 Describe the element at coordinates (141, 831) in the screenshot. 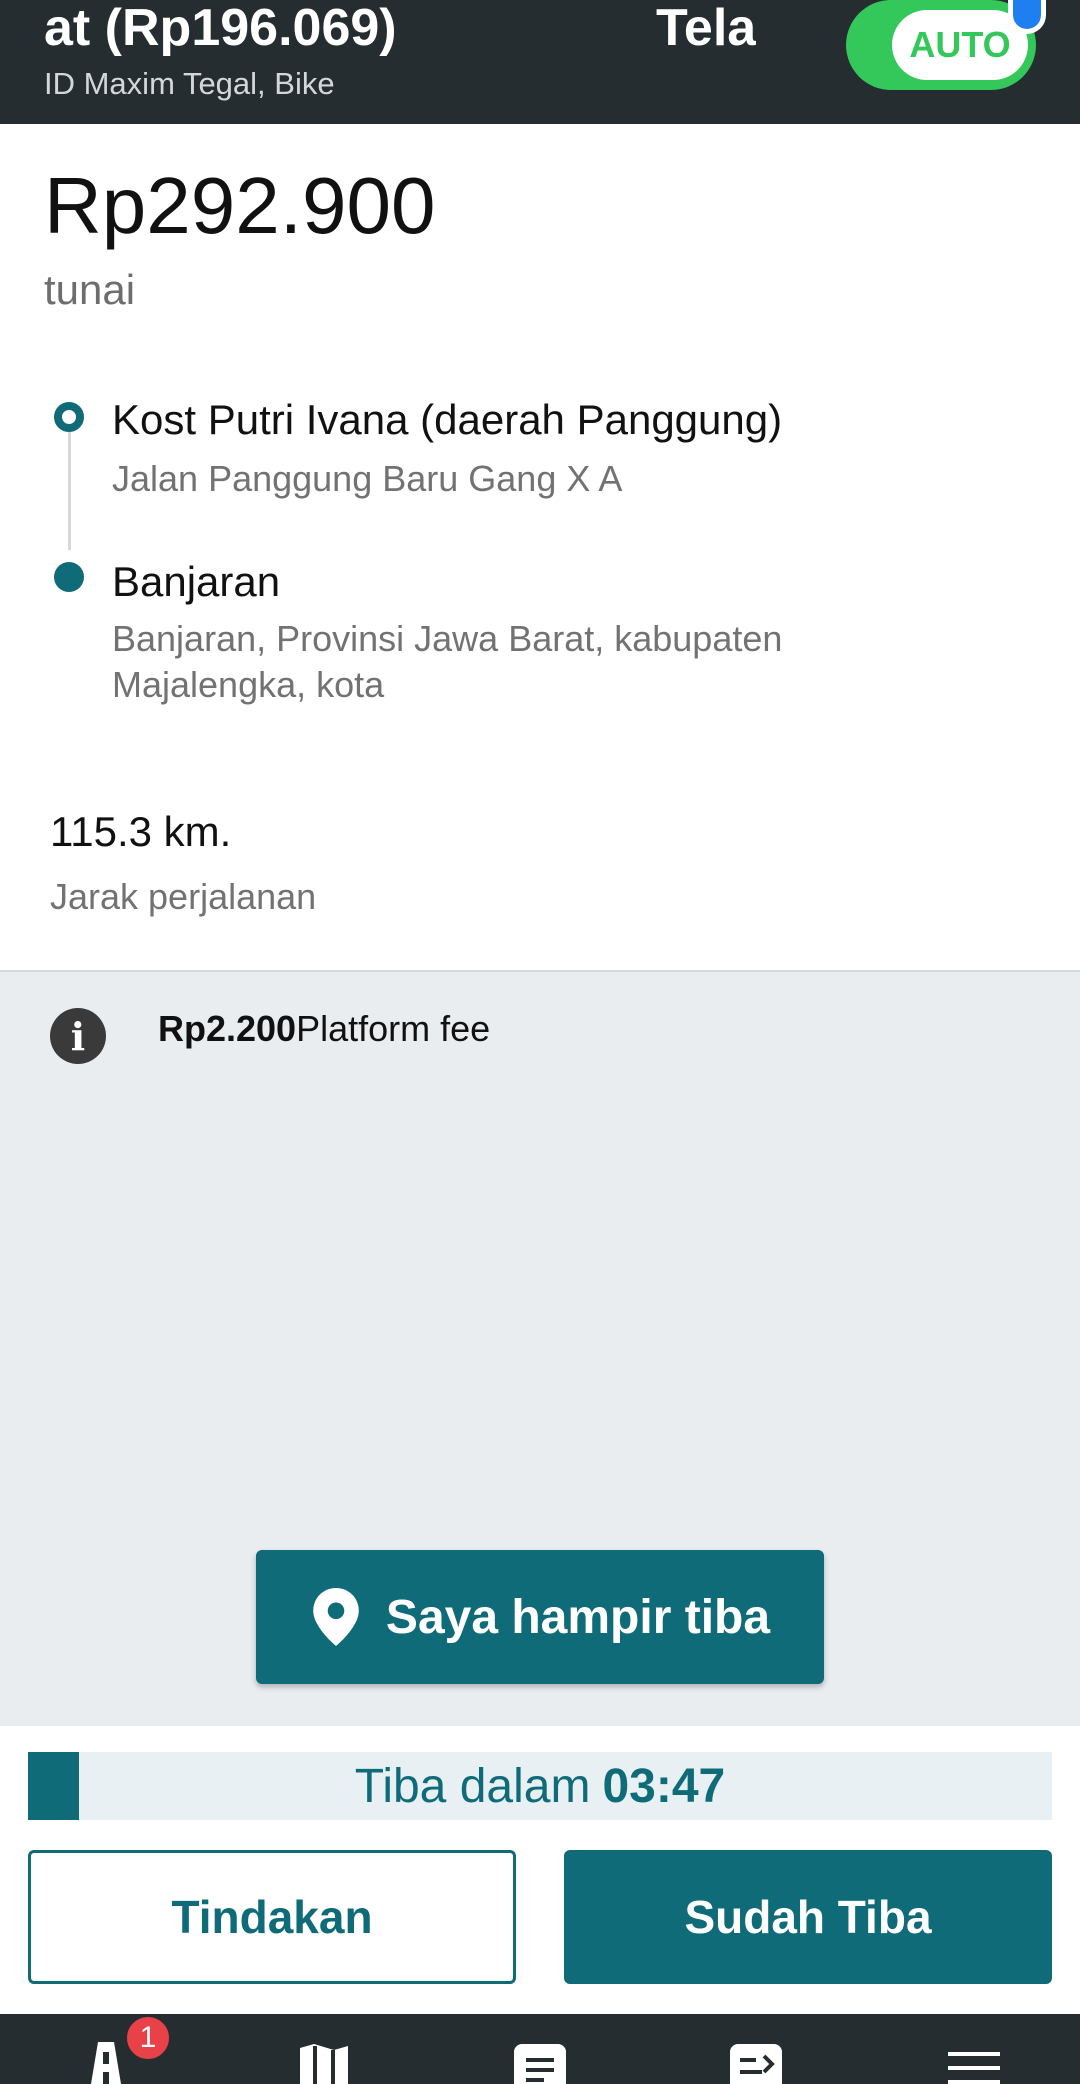

I see `trip-distance: 115.3 km.` at that location.